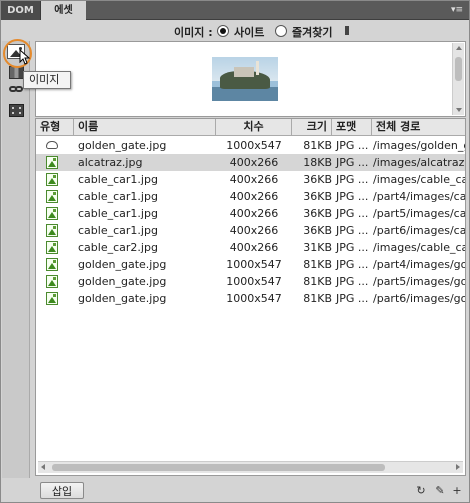 The image size is (470, 503). Describe the element at coordinates (55, 127) in the screenshot. I see `column-header-type: 유형` at that location.